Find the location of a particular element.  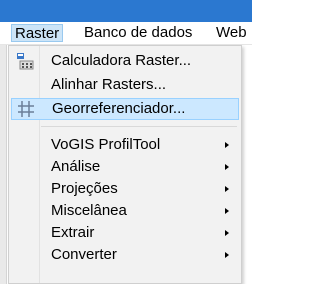

menu-item-label: Projeções is located at coordinates (84, 188).